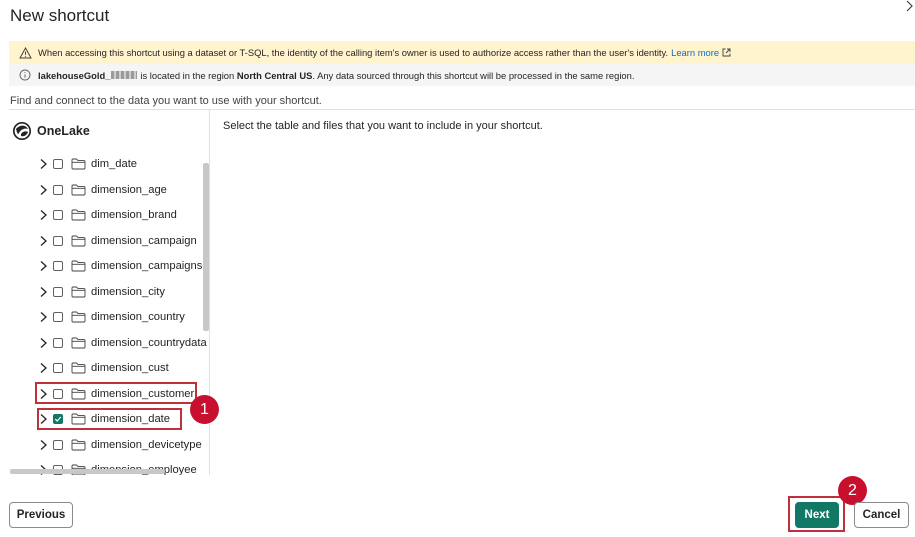  What do you see at coordinates (274, 75) in the screenshot?
I see `region-name: North Central US` at bounding box center [274, 75].